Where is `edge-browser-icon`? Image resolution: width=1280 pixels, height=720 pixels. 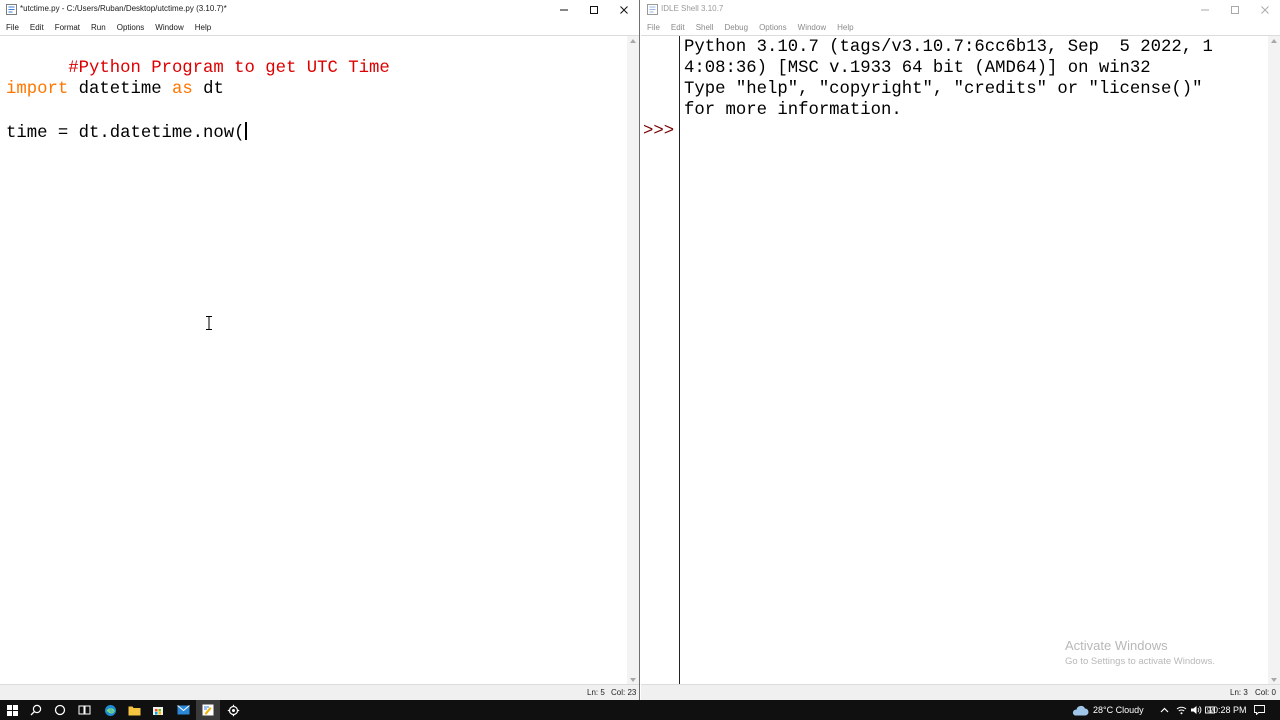 edge-browser-icon is located at coordinates (110, 710).